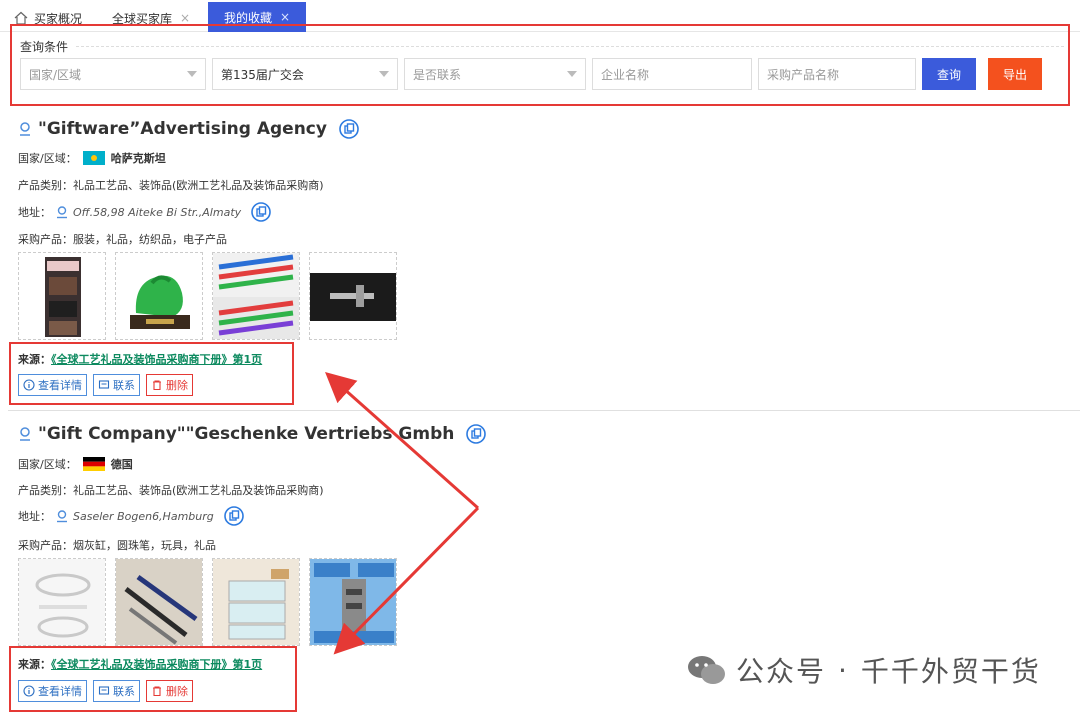 The image size is (1080, 714). What do you see at coordinates (402, 513) in the screenshot?
I see `annotation-arrows` at bounding box center [402, 513].